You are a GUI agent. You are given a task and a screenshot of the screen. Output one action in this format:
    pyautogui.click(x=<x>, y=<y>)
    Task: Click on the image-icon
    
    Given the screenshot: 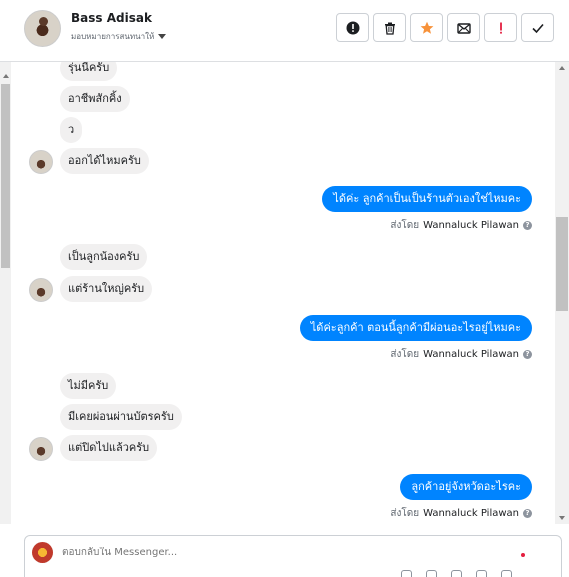 What is the action you would take?
    pyautogui.click(x=456, y=573)
    